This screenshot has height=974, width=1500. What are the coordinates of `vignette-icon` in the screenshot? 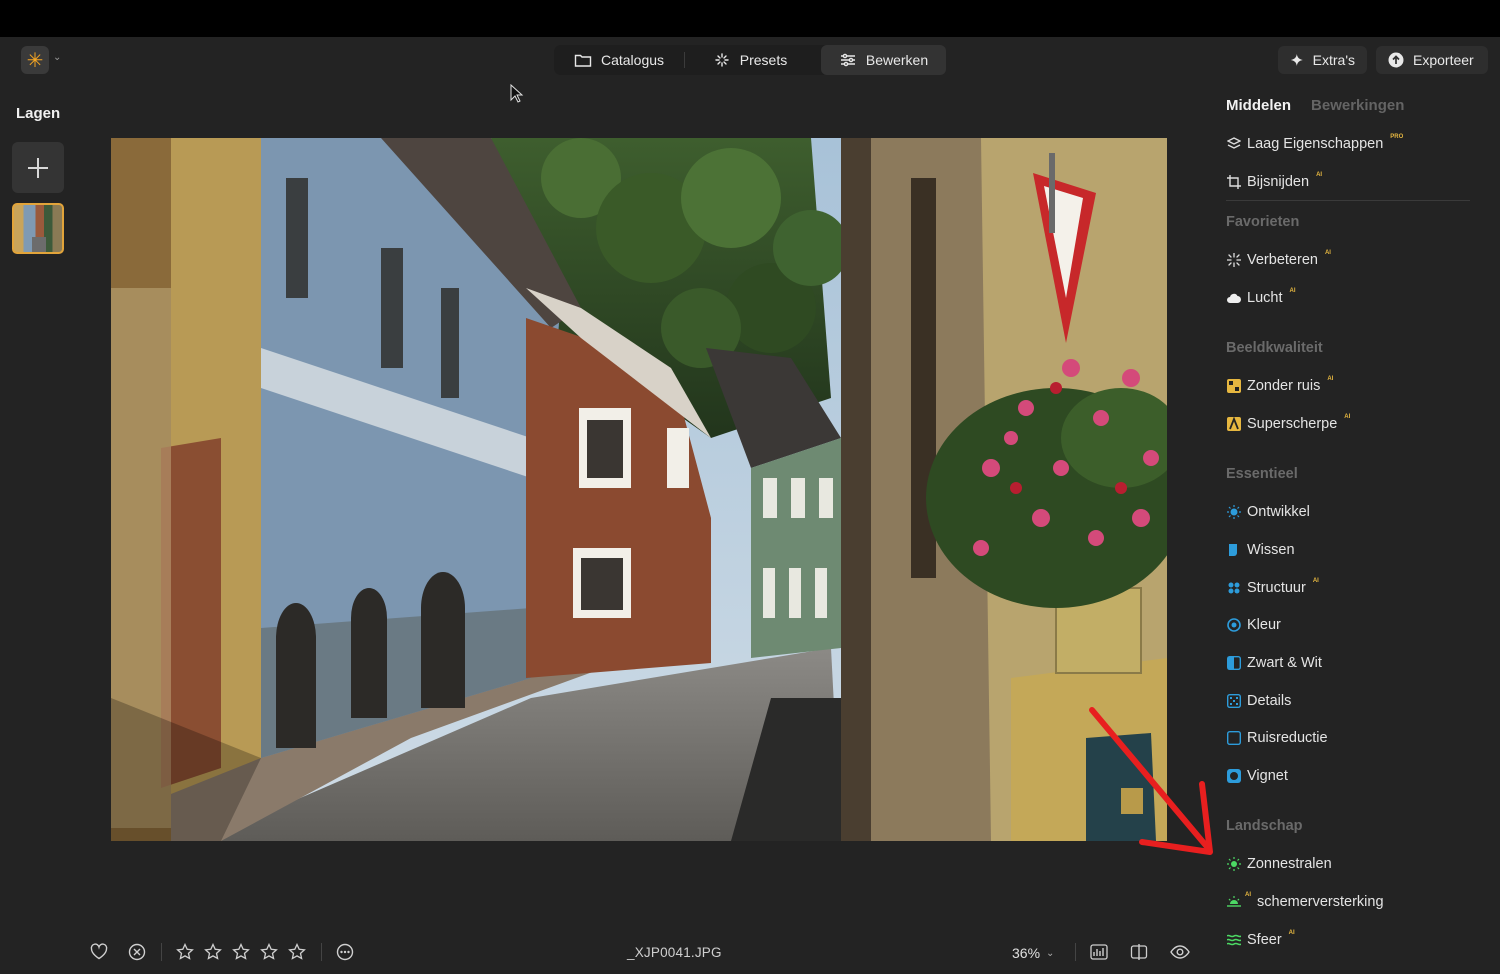 It's located at (1233, 776).